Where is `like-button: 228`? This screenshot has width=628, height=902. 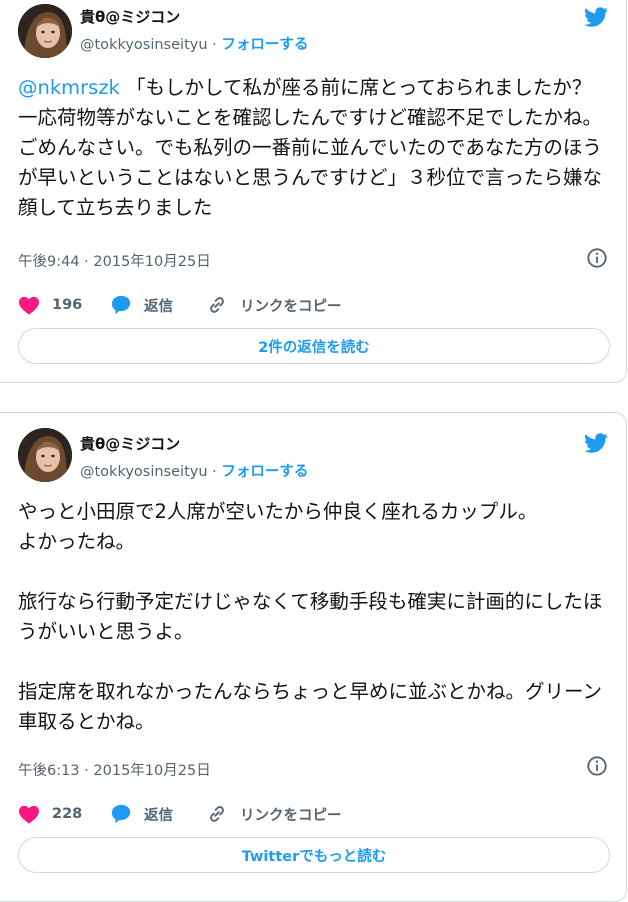 like-button: 228 is located at coordinates (50, 814).